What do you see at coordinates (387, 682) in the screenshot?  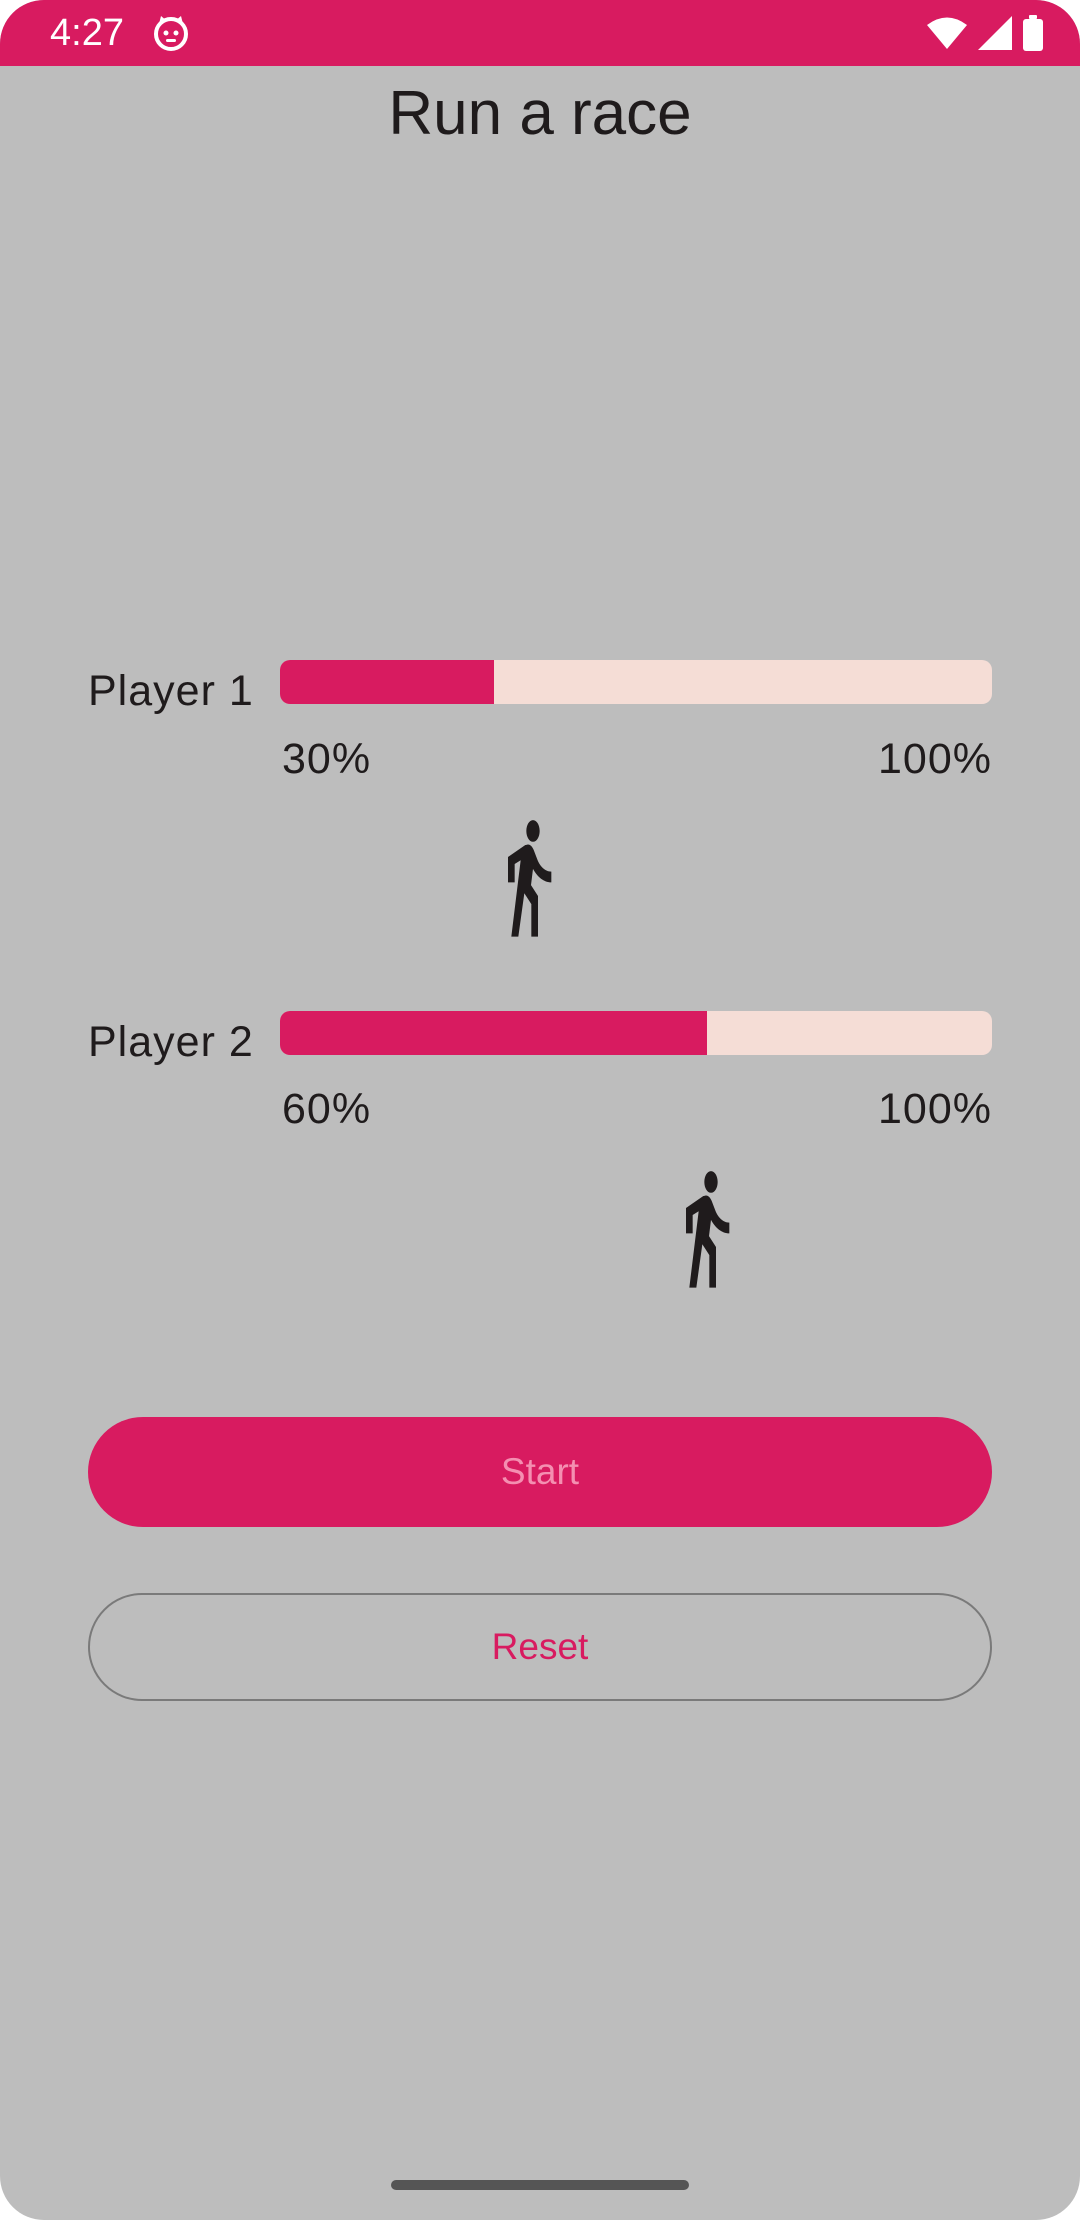 I see `player-1-progress-fill` at bounding box center [387, 682].